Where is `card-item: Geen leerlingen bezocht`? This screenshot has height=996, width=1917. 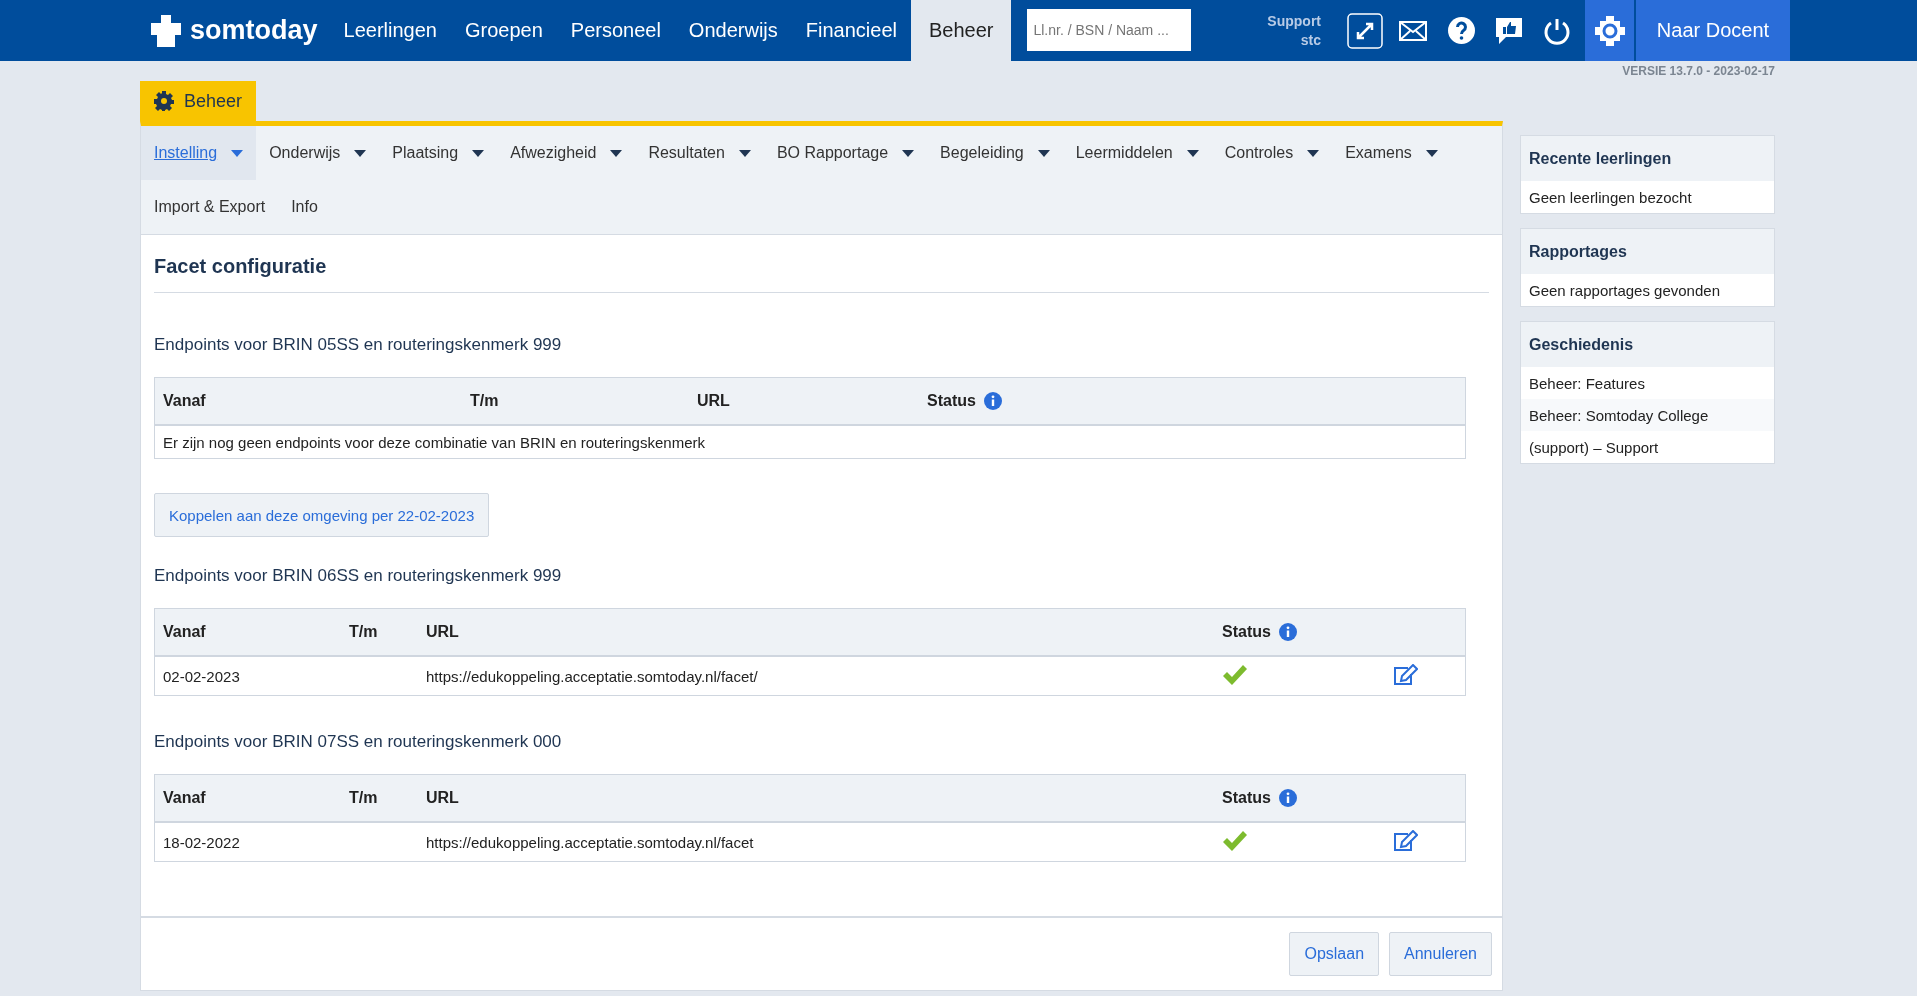
card-item: Geen leerlingen bezocht is located at coordinates (1647, 197).